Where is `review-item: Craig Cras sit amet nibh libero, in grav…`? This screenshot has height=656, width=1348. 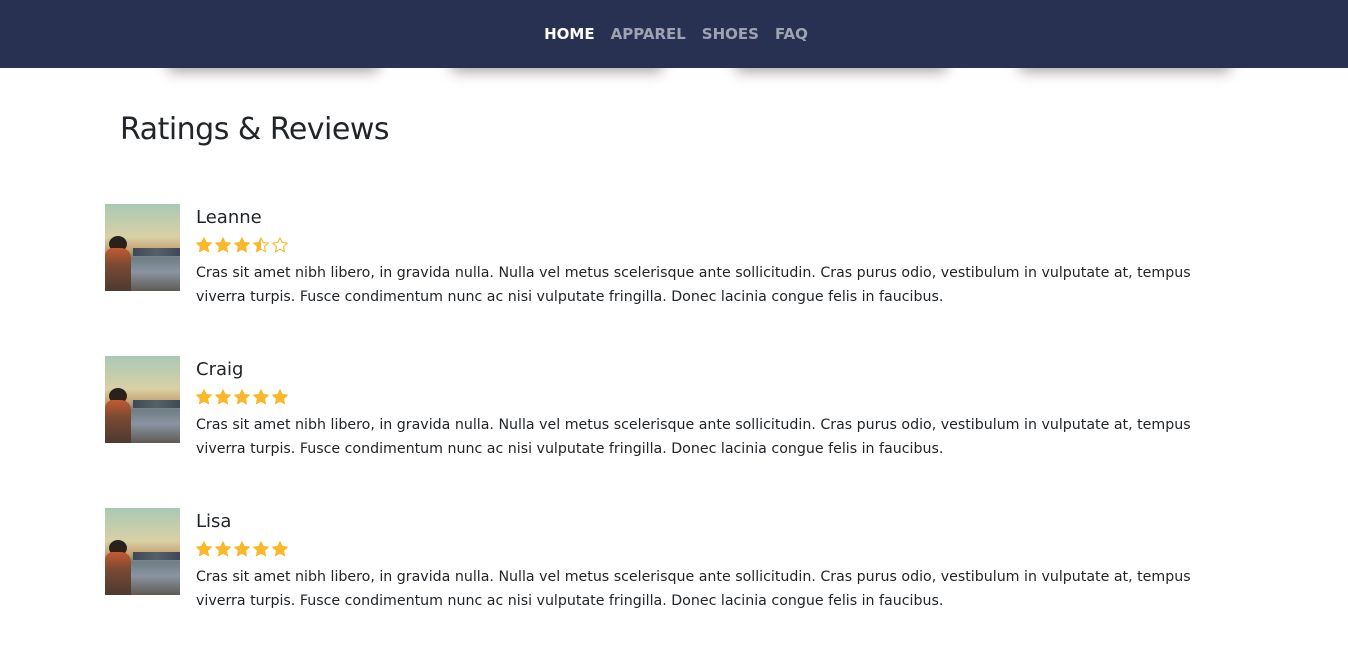
review-item: Craig Cras sit amet nibh libero, in grav… is located at coordinates (670, 411).